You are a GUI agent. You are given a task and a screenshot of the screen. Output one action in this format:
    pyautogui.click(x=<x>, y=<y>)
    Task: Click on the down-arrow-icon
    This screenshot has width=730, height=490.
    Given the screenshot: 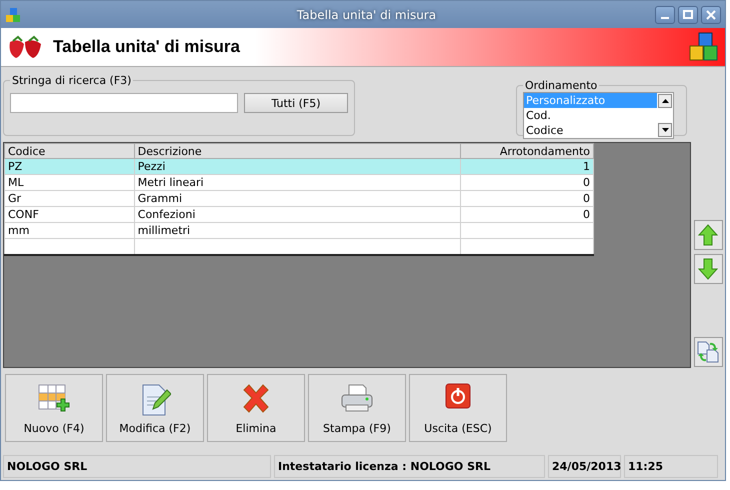 What is the action you would take?
    pyautogui.click(x=708, y=269)
    